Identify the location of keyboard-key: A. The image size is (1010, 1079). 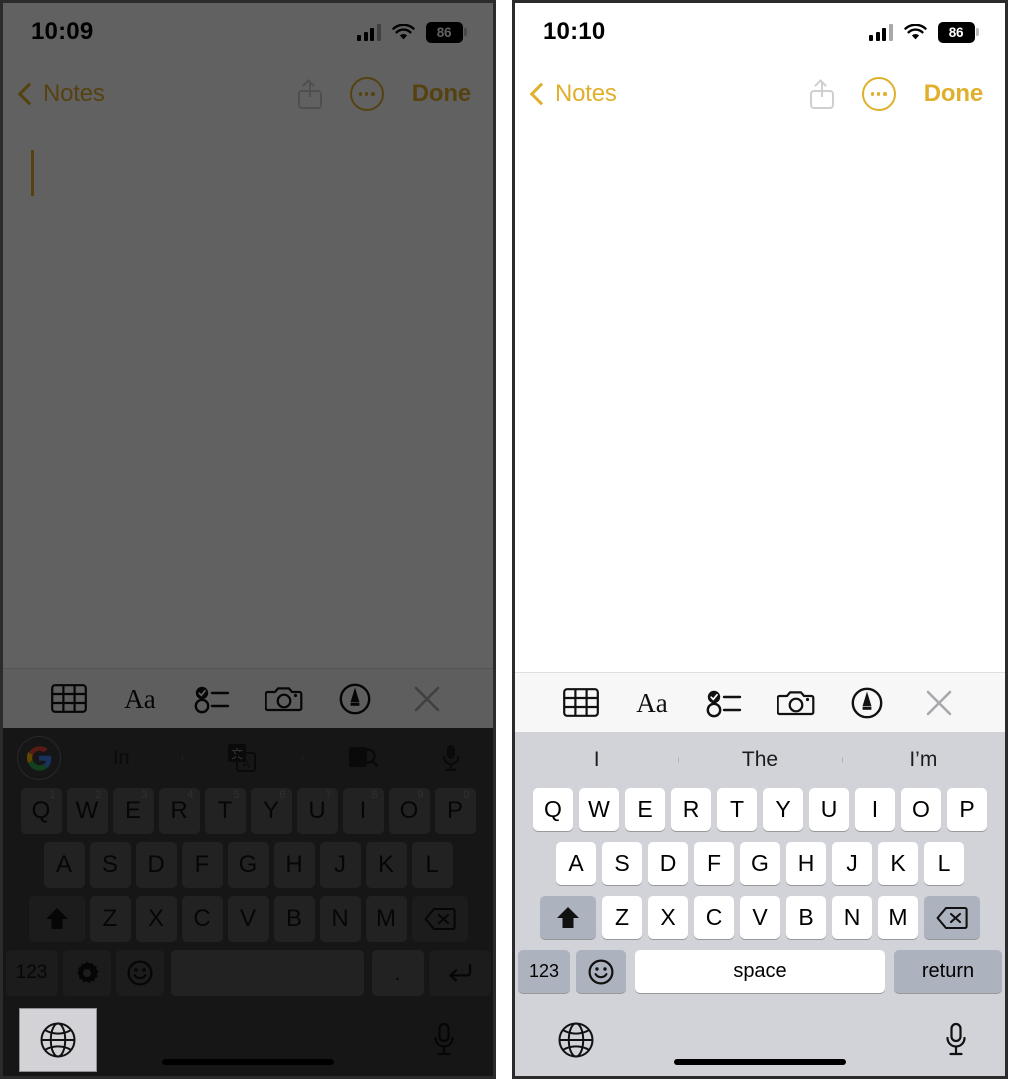
(576, 863).